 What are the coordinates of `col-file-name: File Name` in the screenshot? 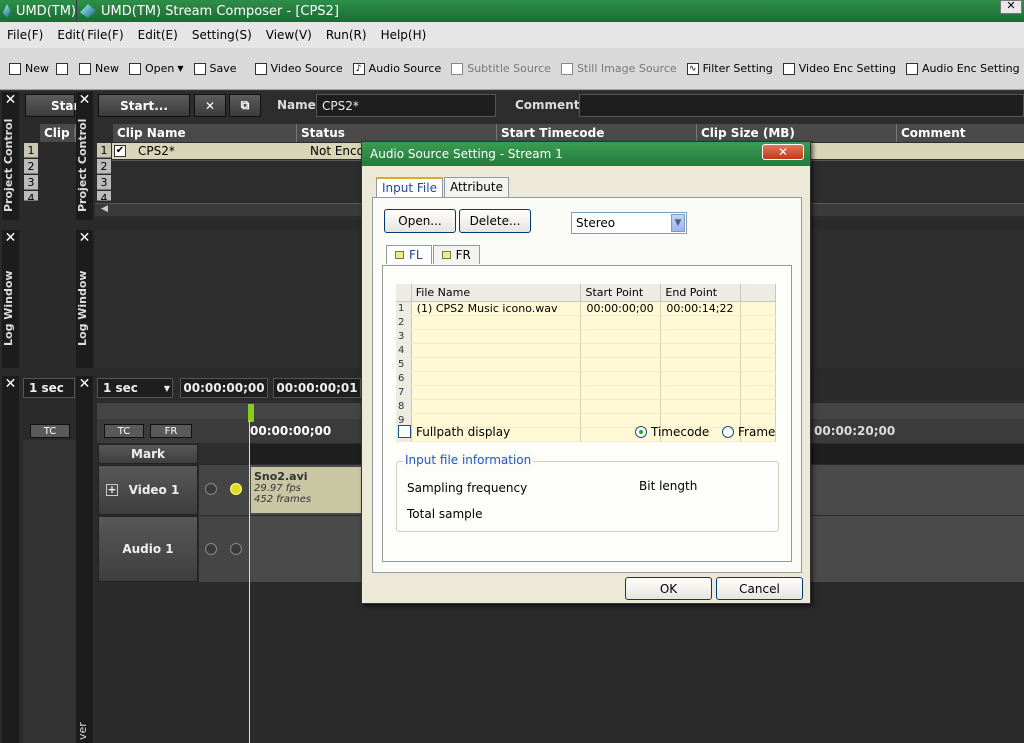 It's located at (496, 293).